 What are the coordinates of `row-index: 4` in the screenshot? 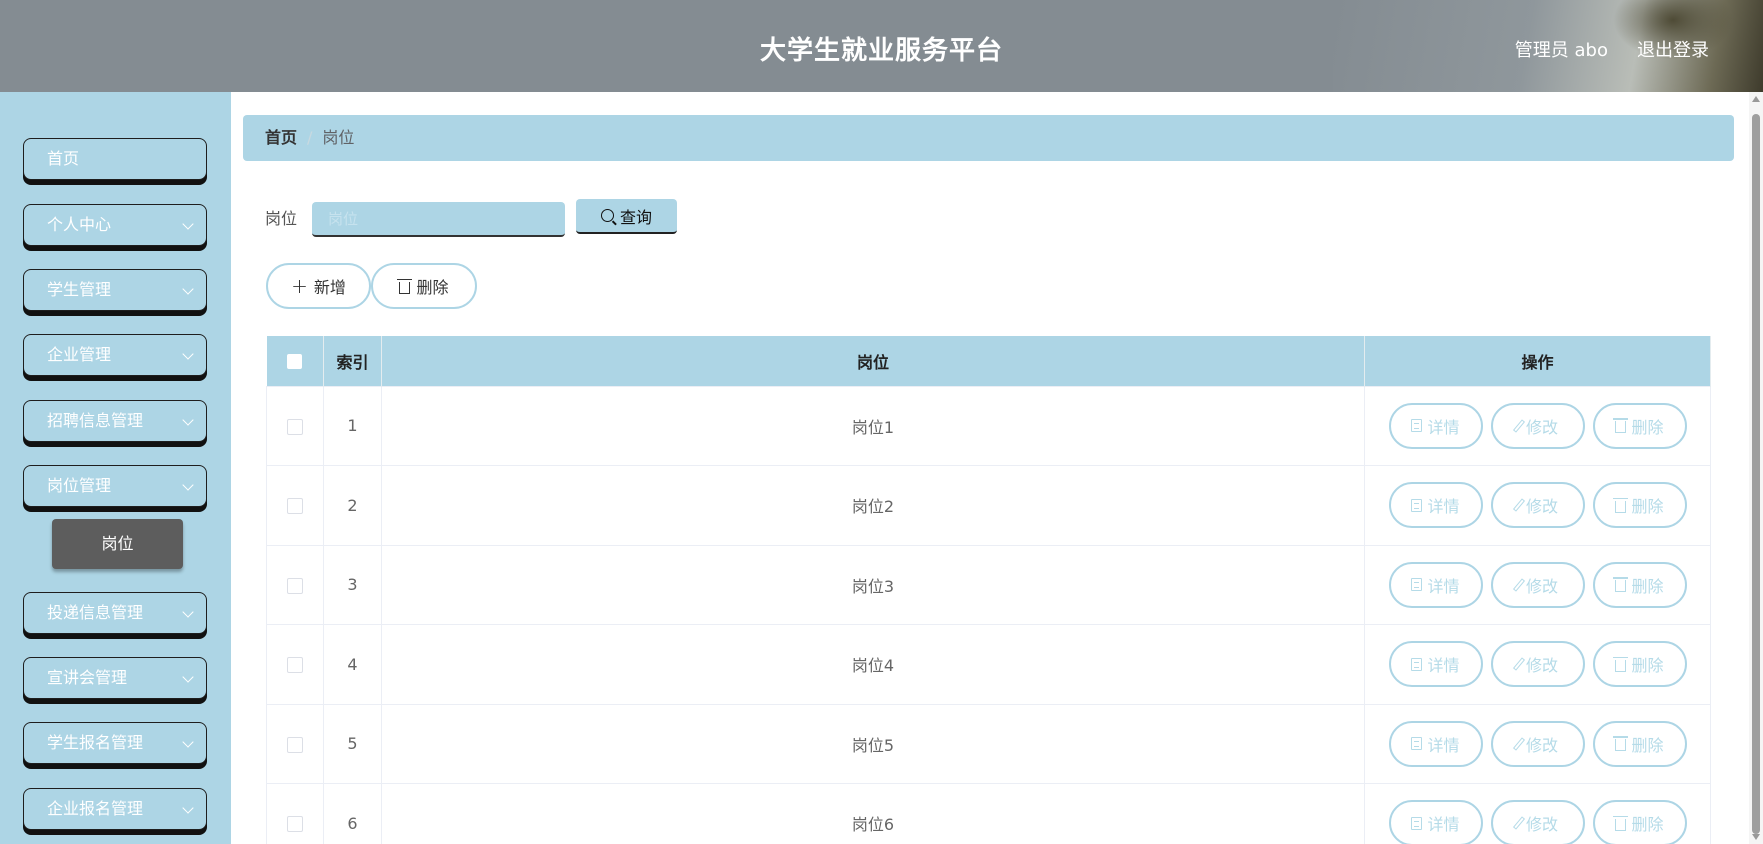 It's located at (352, 664).